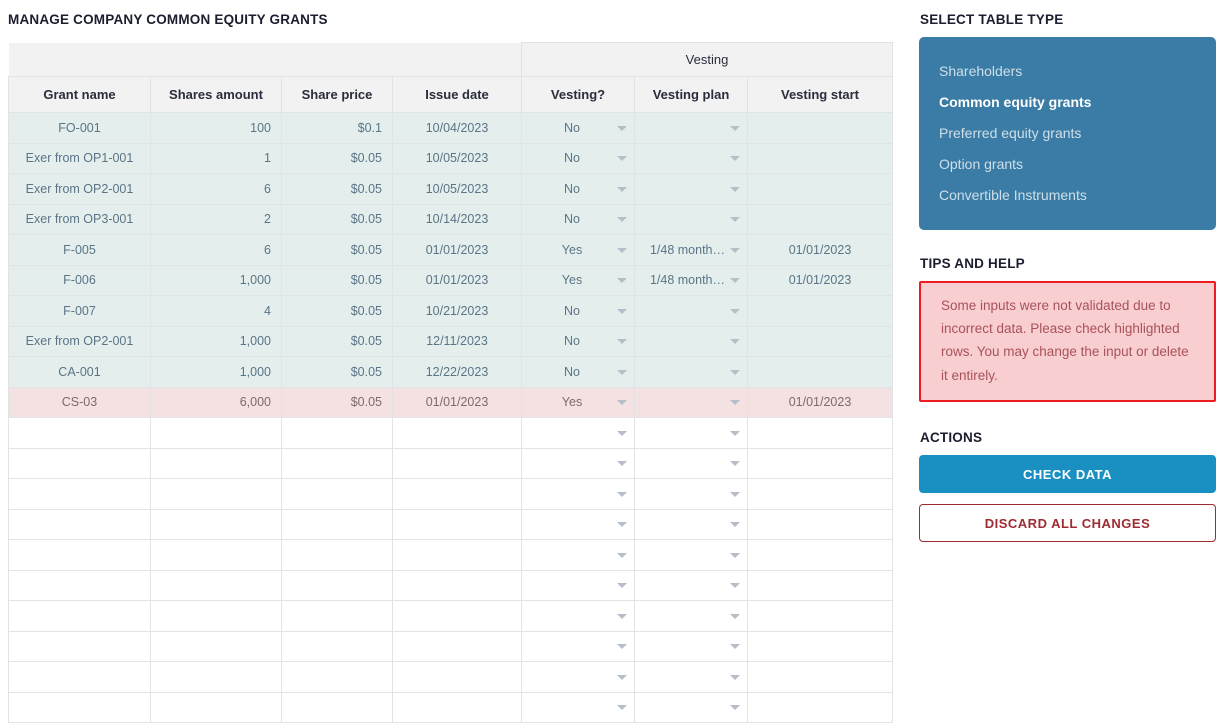 The image size is (1222, 728). I want to click on check-data-button: Check data, so click(1067, 473).